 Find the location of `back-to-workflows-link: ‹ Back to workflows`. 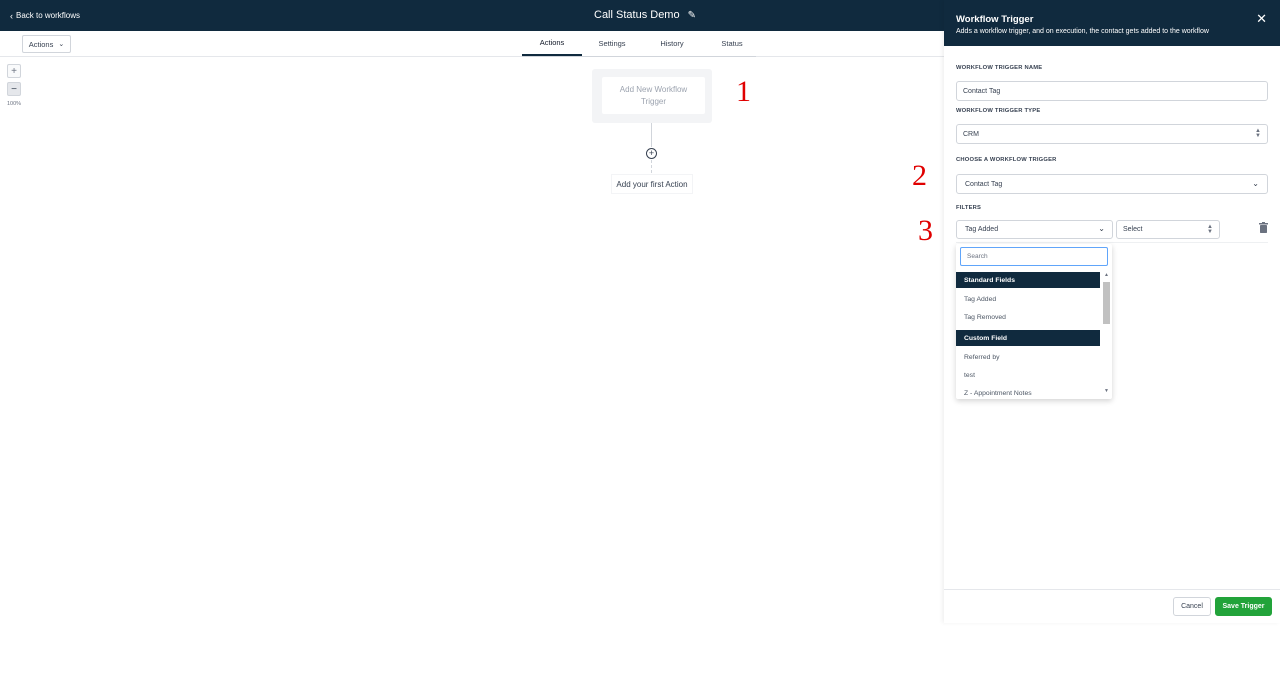

back-to-workflows-link: ‹ Back to workflows is located at coordinates (45, 15).